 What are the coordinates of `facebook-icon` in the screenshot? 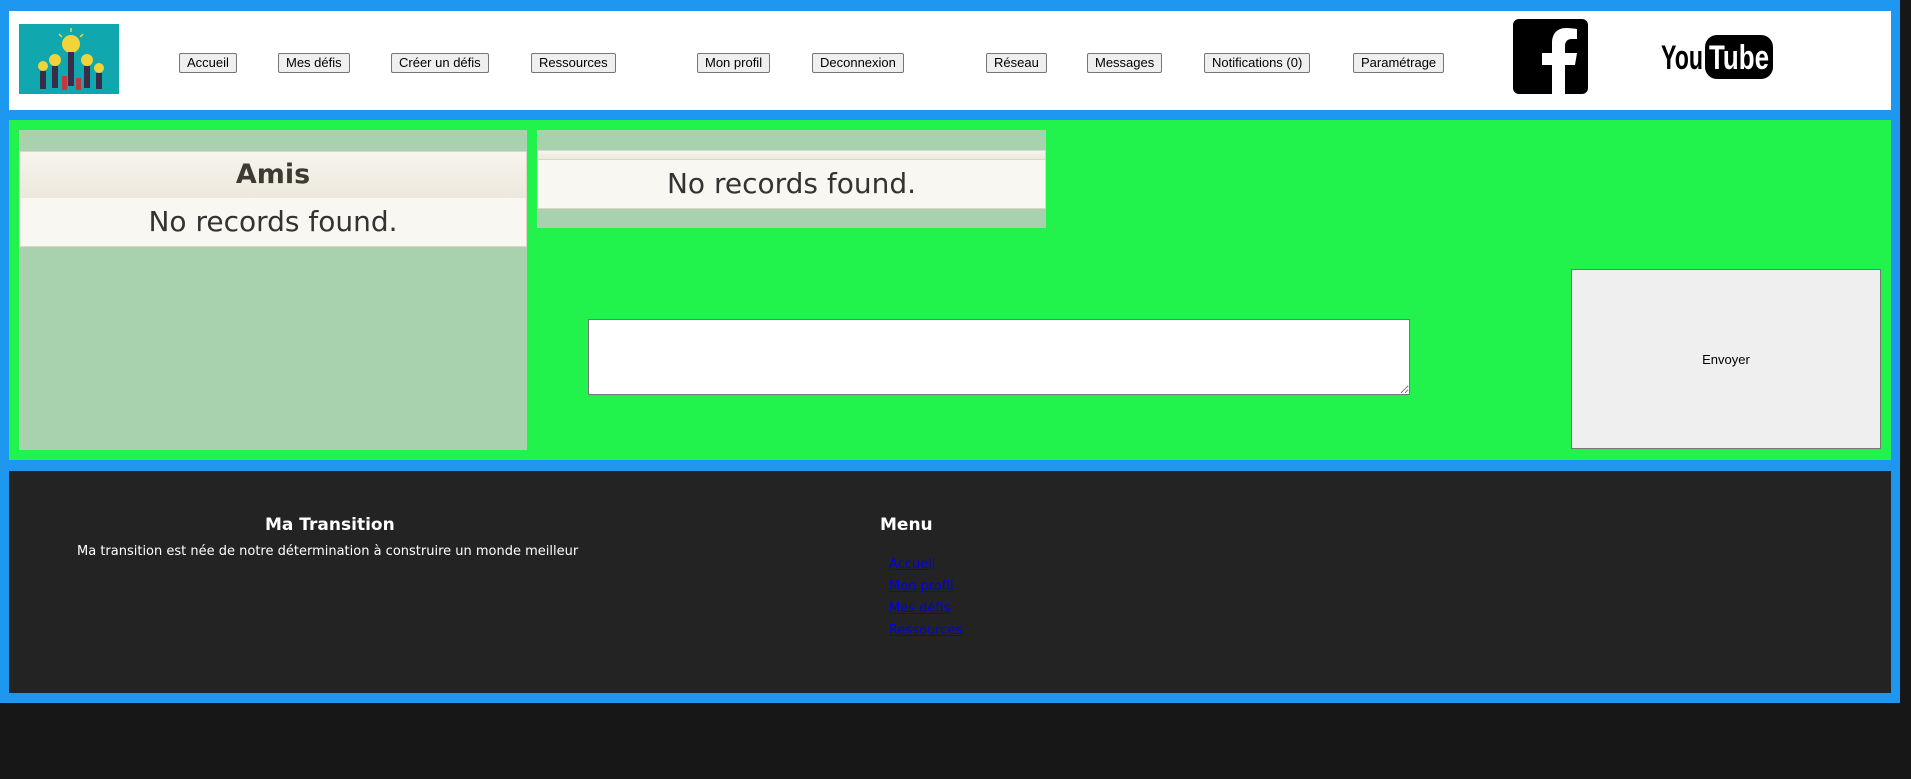 It's located at (1550, 56).